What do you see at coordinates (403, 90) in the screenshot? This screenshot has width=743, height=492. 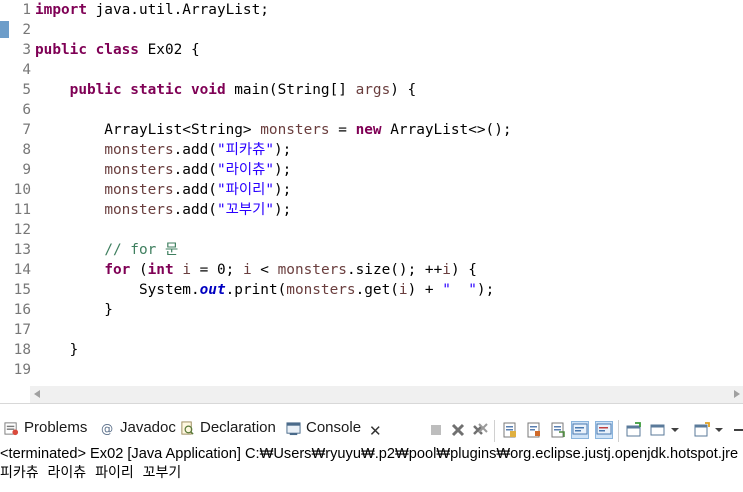 I see `code-token: ) {` at bounding box center [403, 90].